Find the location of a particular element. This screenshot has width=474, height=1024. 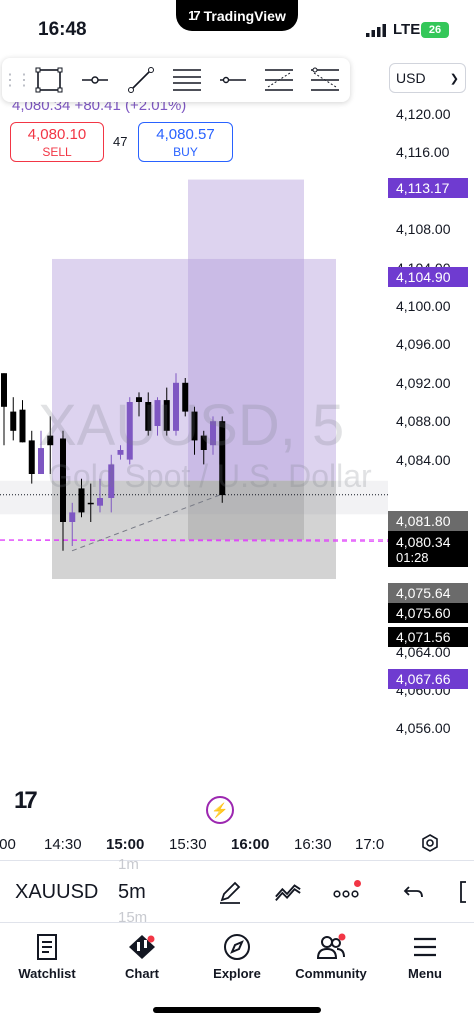

tab-label: Chart is located at coordinates (142, 973).